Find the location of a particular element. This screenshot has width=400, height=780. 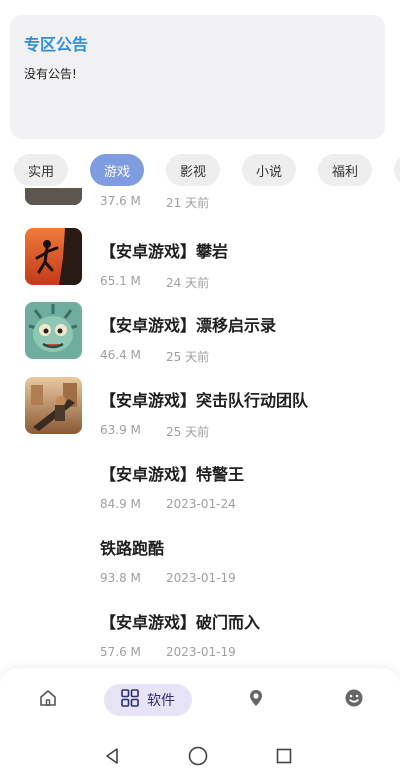

recents-square-icon is located at coordinates (284, 758).